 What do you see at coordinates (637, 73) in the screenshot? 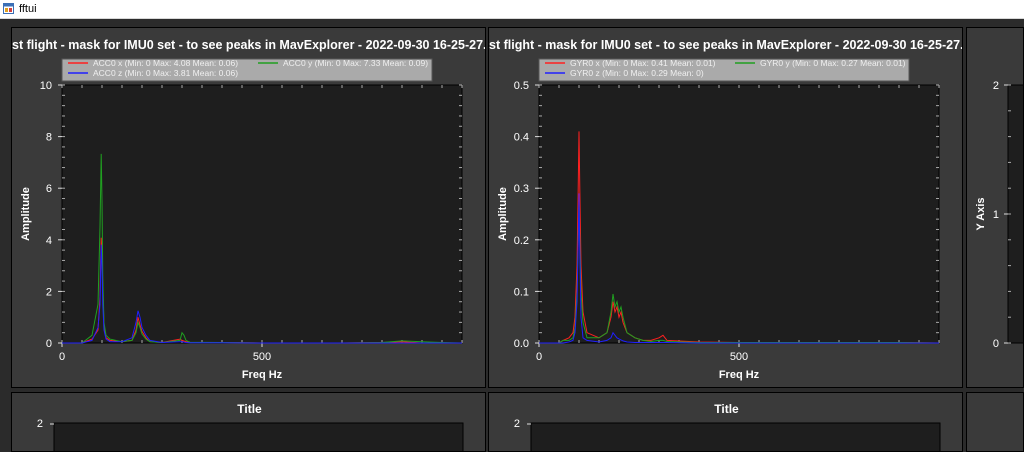
I see `gyr-legend-entry: GYR0 z (Min: 0 Max: 0.29 Mean: 0)` at bounding box center [637, 73].